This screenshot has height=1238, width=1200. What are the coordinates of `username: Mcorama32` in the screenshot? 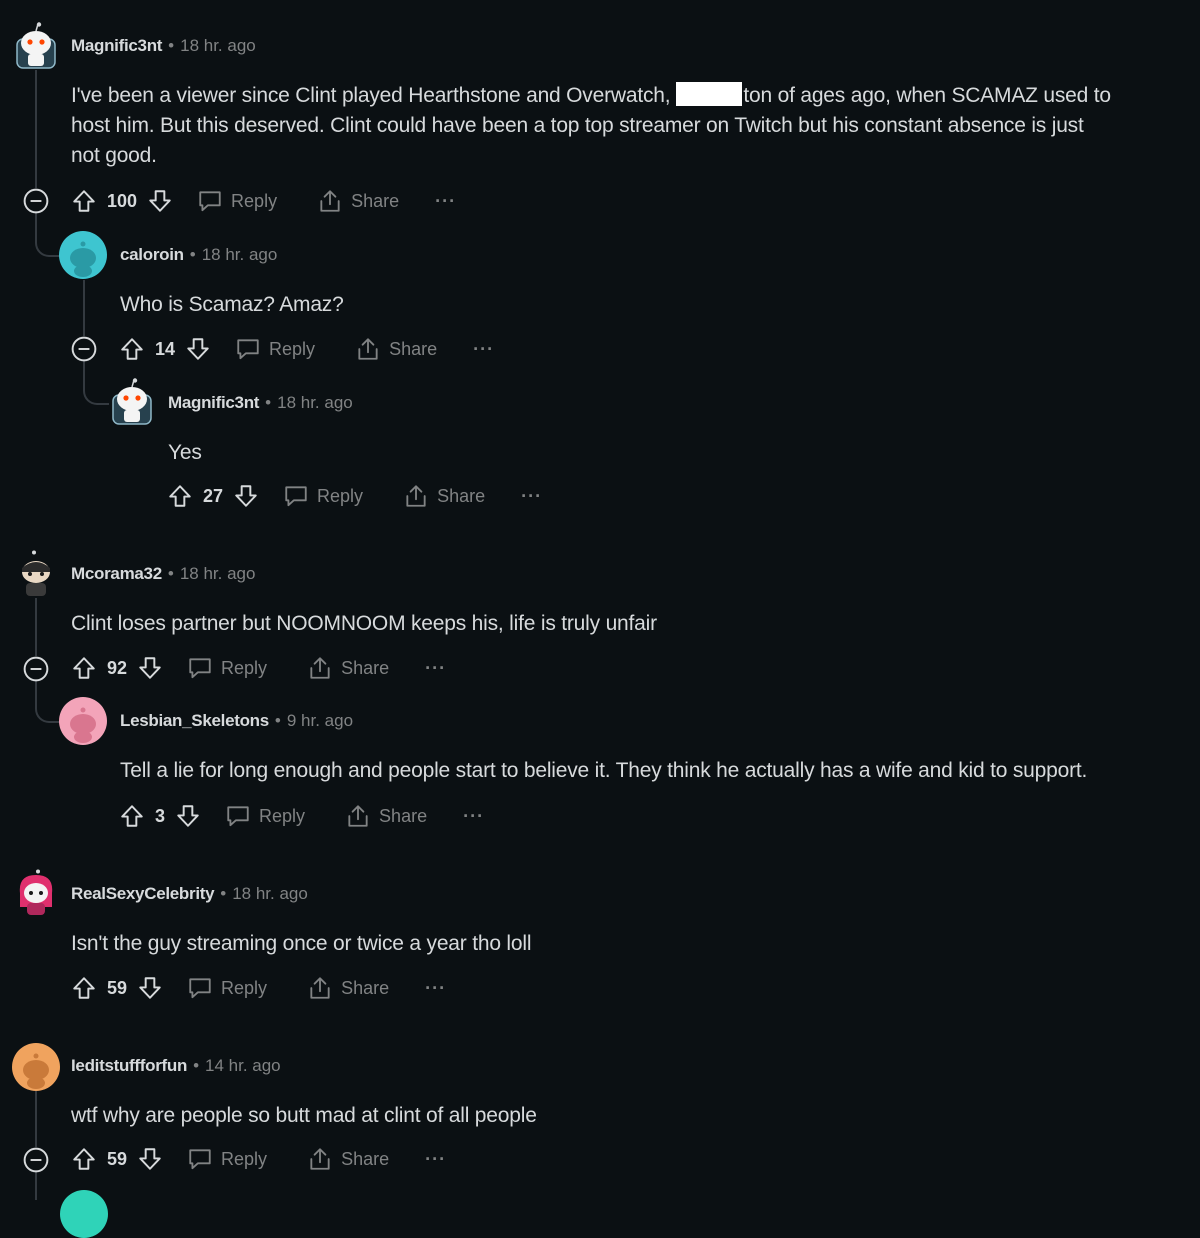 It's located at (116, 574).